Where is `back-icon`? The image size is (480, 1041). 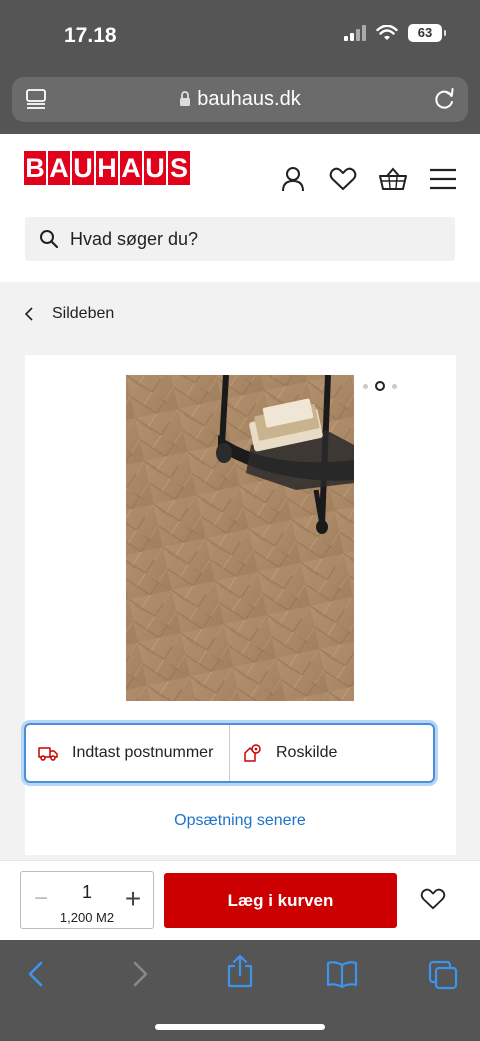 back-icon is located at coordinates (36, 974).